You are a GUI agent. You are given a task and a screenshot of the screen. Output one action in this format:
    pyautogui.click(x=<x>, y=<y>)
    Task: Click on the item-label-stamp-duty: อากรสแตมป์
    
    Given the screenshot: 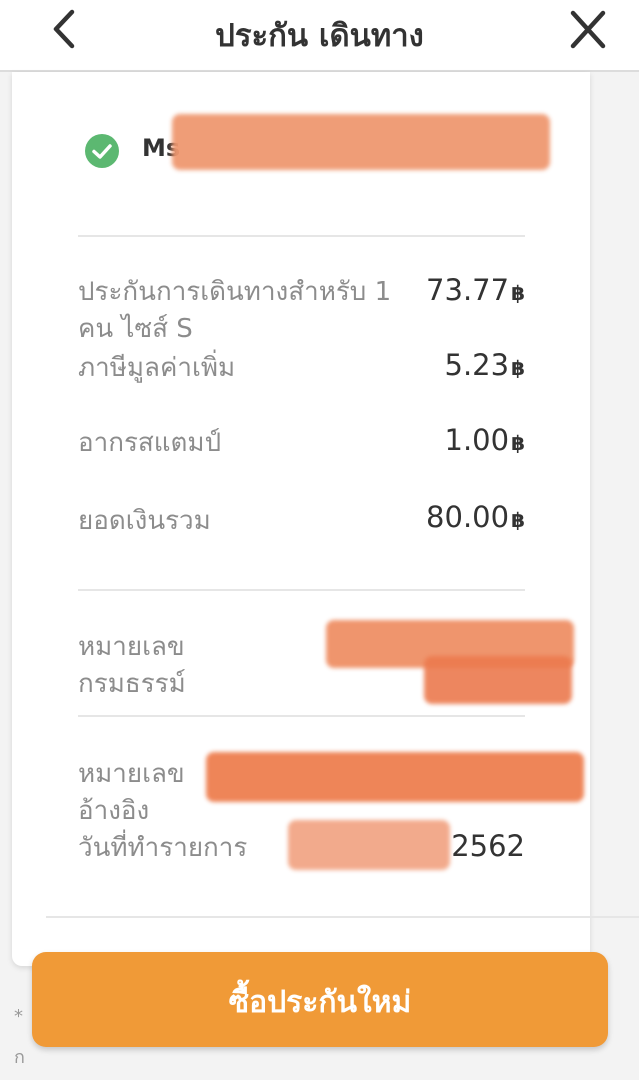 What is the action you would take?
    pyautogui.click(x=150, y=443)
    